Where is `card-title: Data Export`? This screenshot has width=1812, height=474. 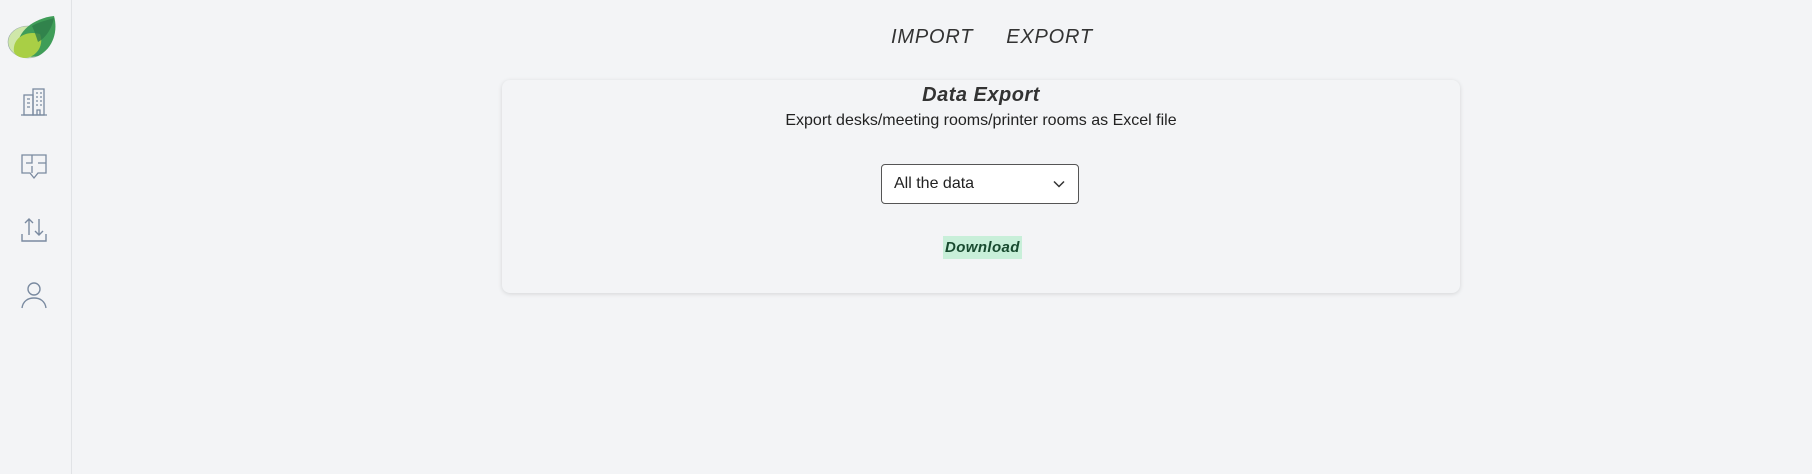 card-title: Data Export is located at coordinates (981, 95).